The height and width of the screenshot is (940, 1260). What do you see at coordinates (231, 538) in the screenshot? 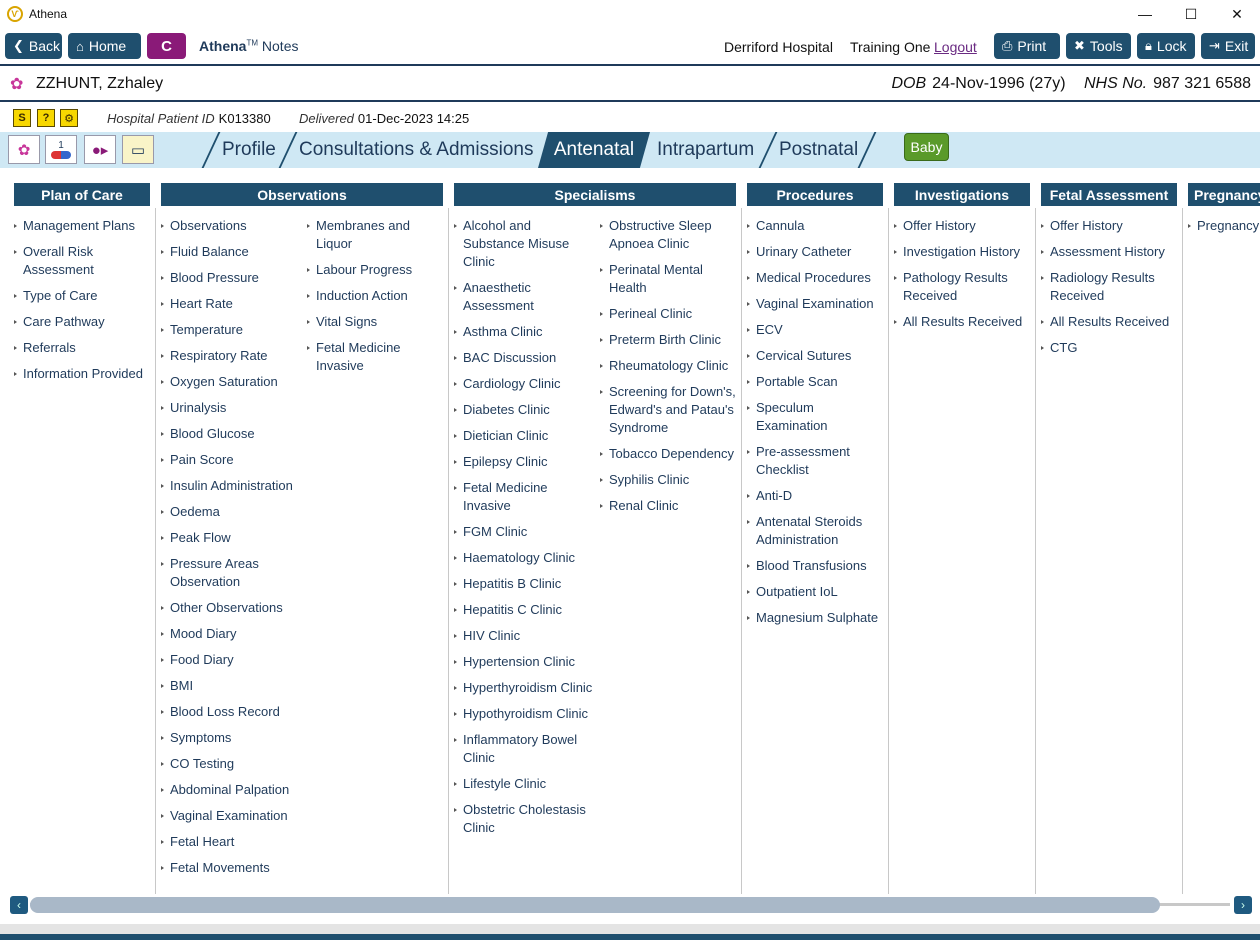
I see `menu-link: Peak Flow` at bounding box center [231, 538].